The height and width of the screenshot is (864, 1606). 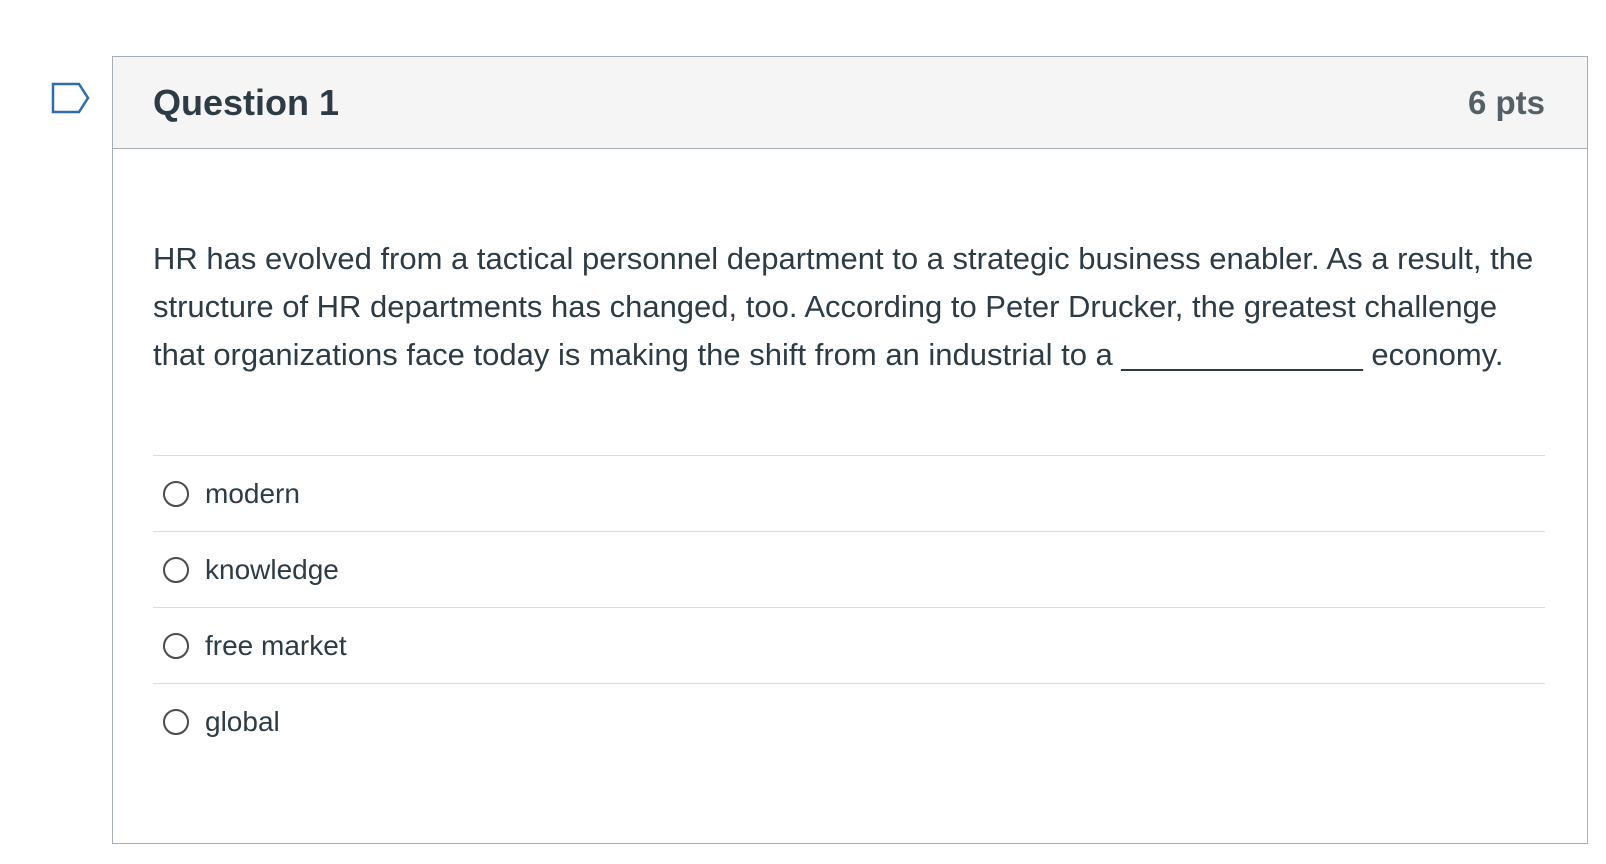 I want to click on question-header: Question 1 6 pts, so click(x=850, y=103).